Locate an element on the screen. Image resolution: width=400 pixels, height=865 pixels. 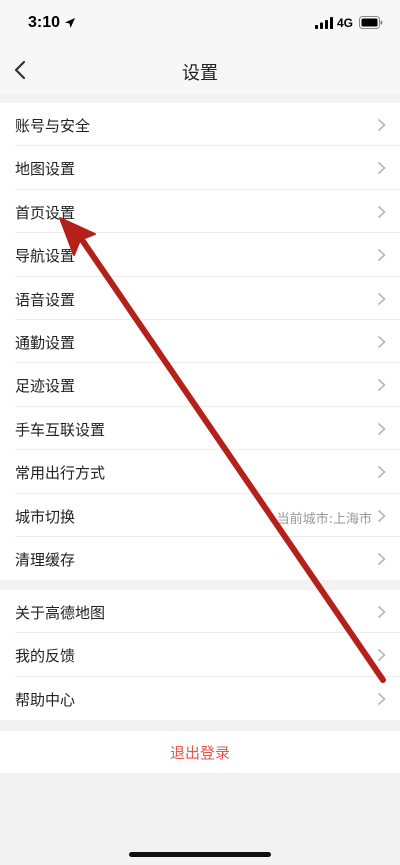
settings-item-about: 关于高德地图 is located at coordinates (200, 612).